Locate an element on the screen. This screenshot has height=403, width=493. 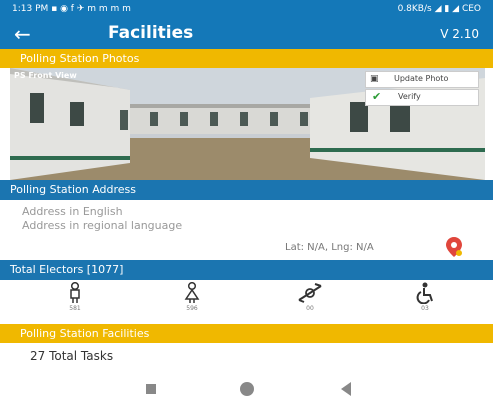
photos-section-header: Polling Station Photos is located at coordinates (246, 58).